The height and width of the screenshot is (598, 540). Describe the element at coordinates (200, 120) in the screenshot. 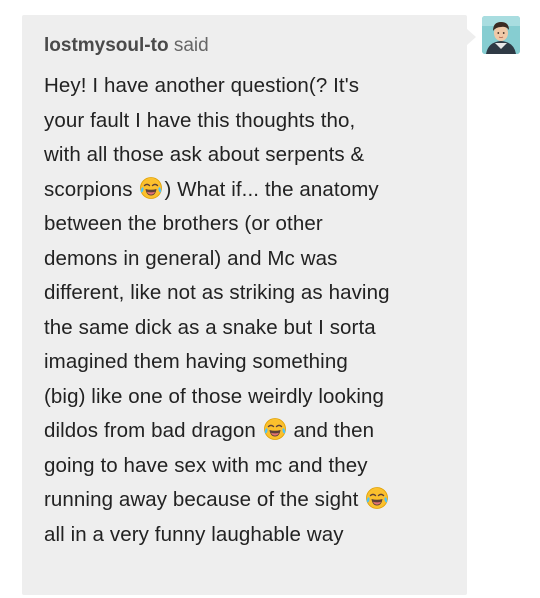

I see `ask-line-2: your fault I have this thoughts tho,` at that location.